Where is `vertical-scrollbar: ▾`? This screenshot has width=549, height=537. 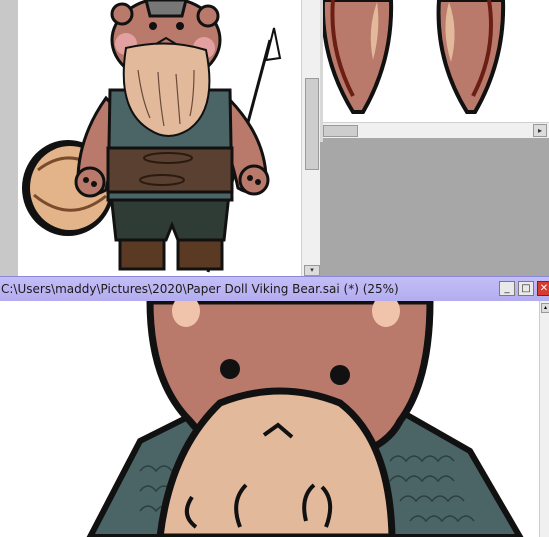 vertical-scrollbar: ▾ is located at coordinates (310, 138).